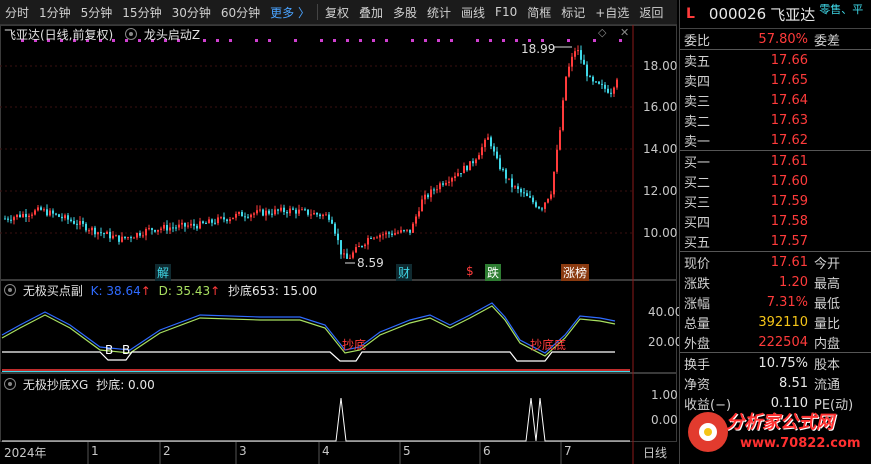 This screenshot has height=464, width=871. Describe the element at coordinates (697, 344) in the screenshot. I see `stats-label: 外盘` at that location.